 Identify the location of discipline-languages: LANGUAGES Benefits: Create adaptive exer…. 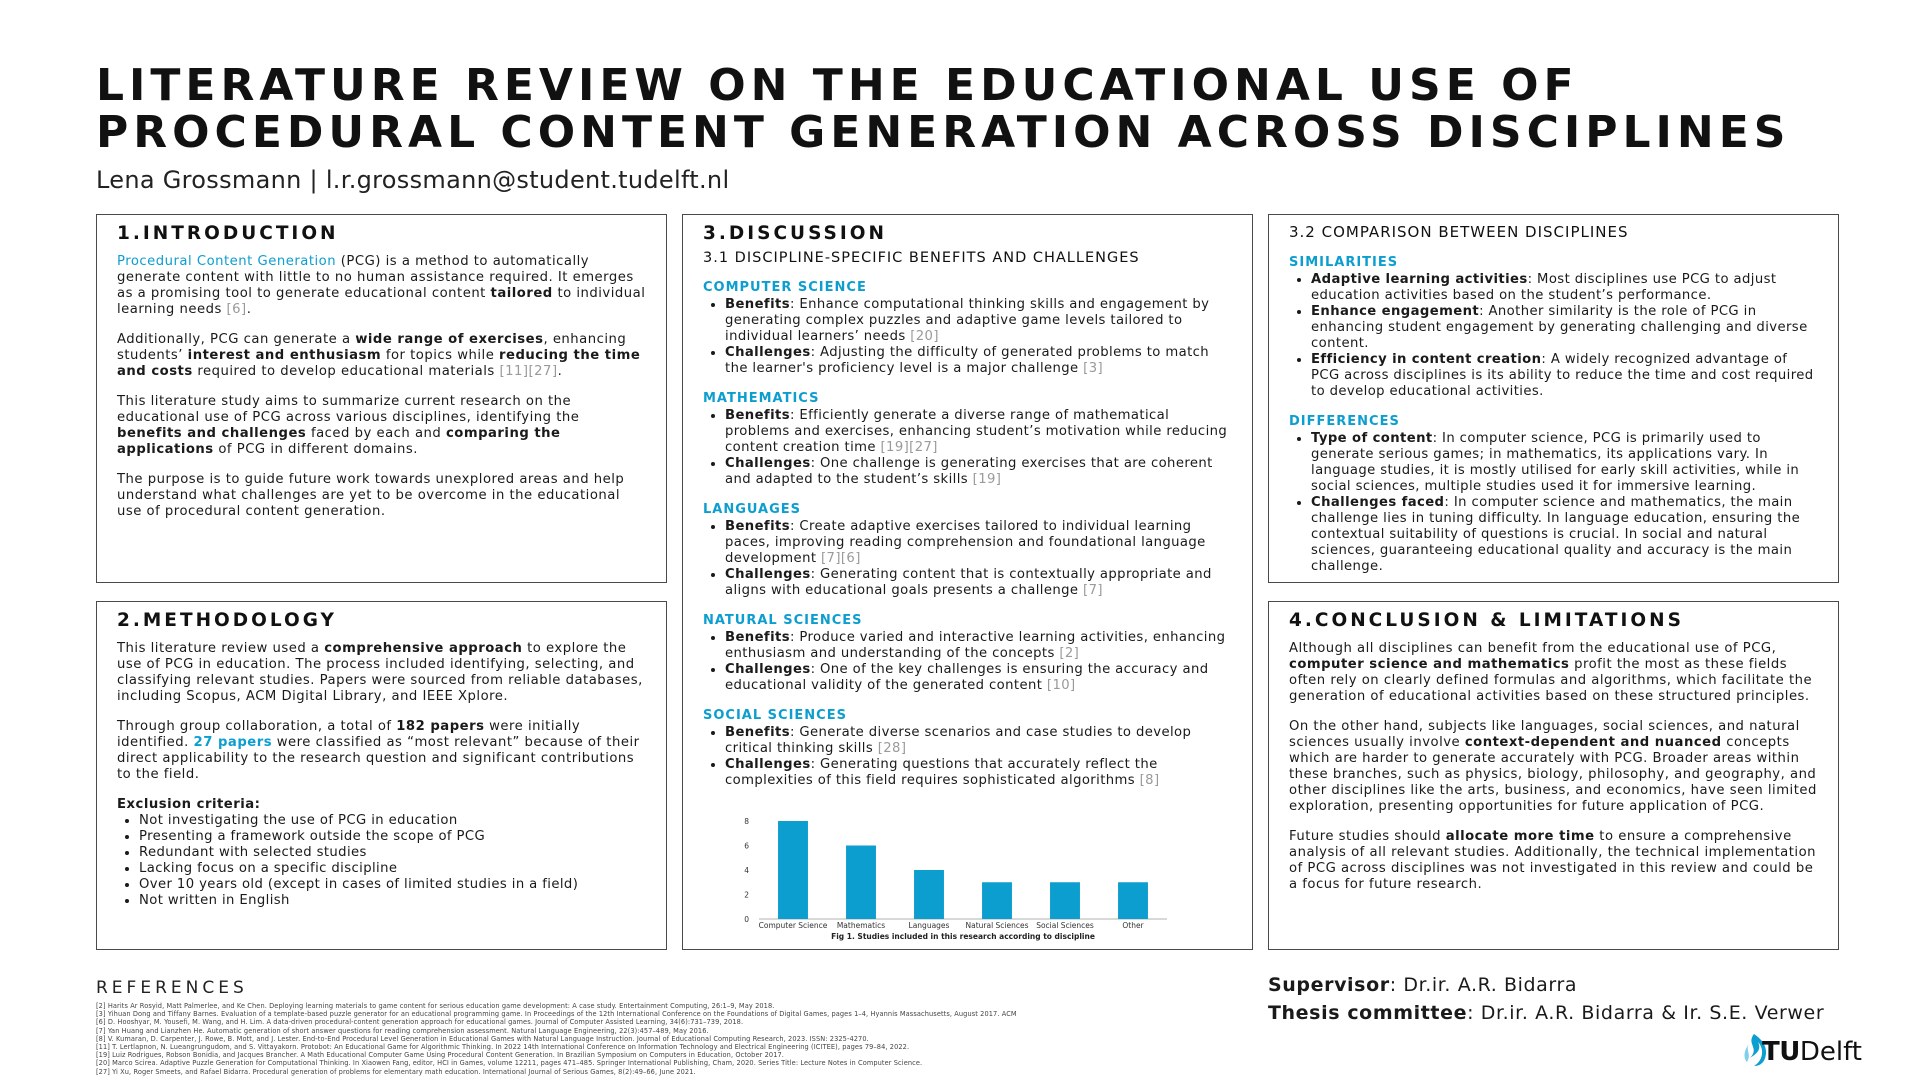
(967, 550).